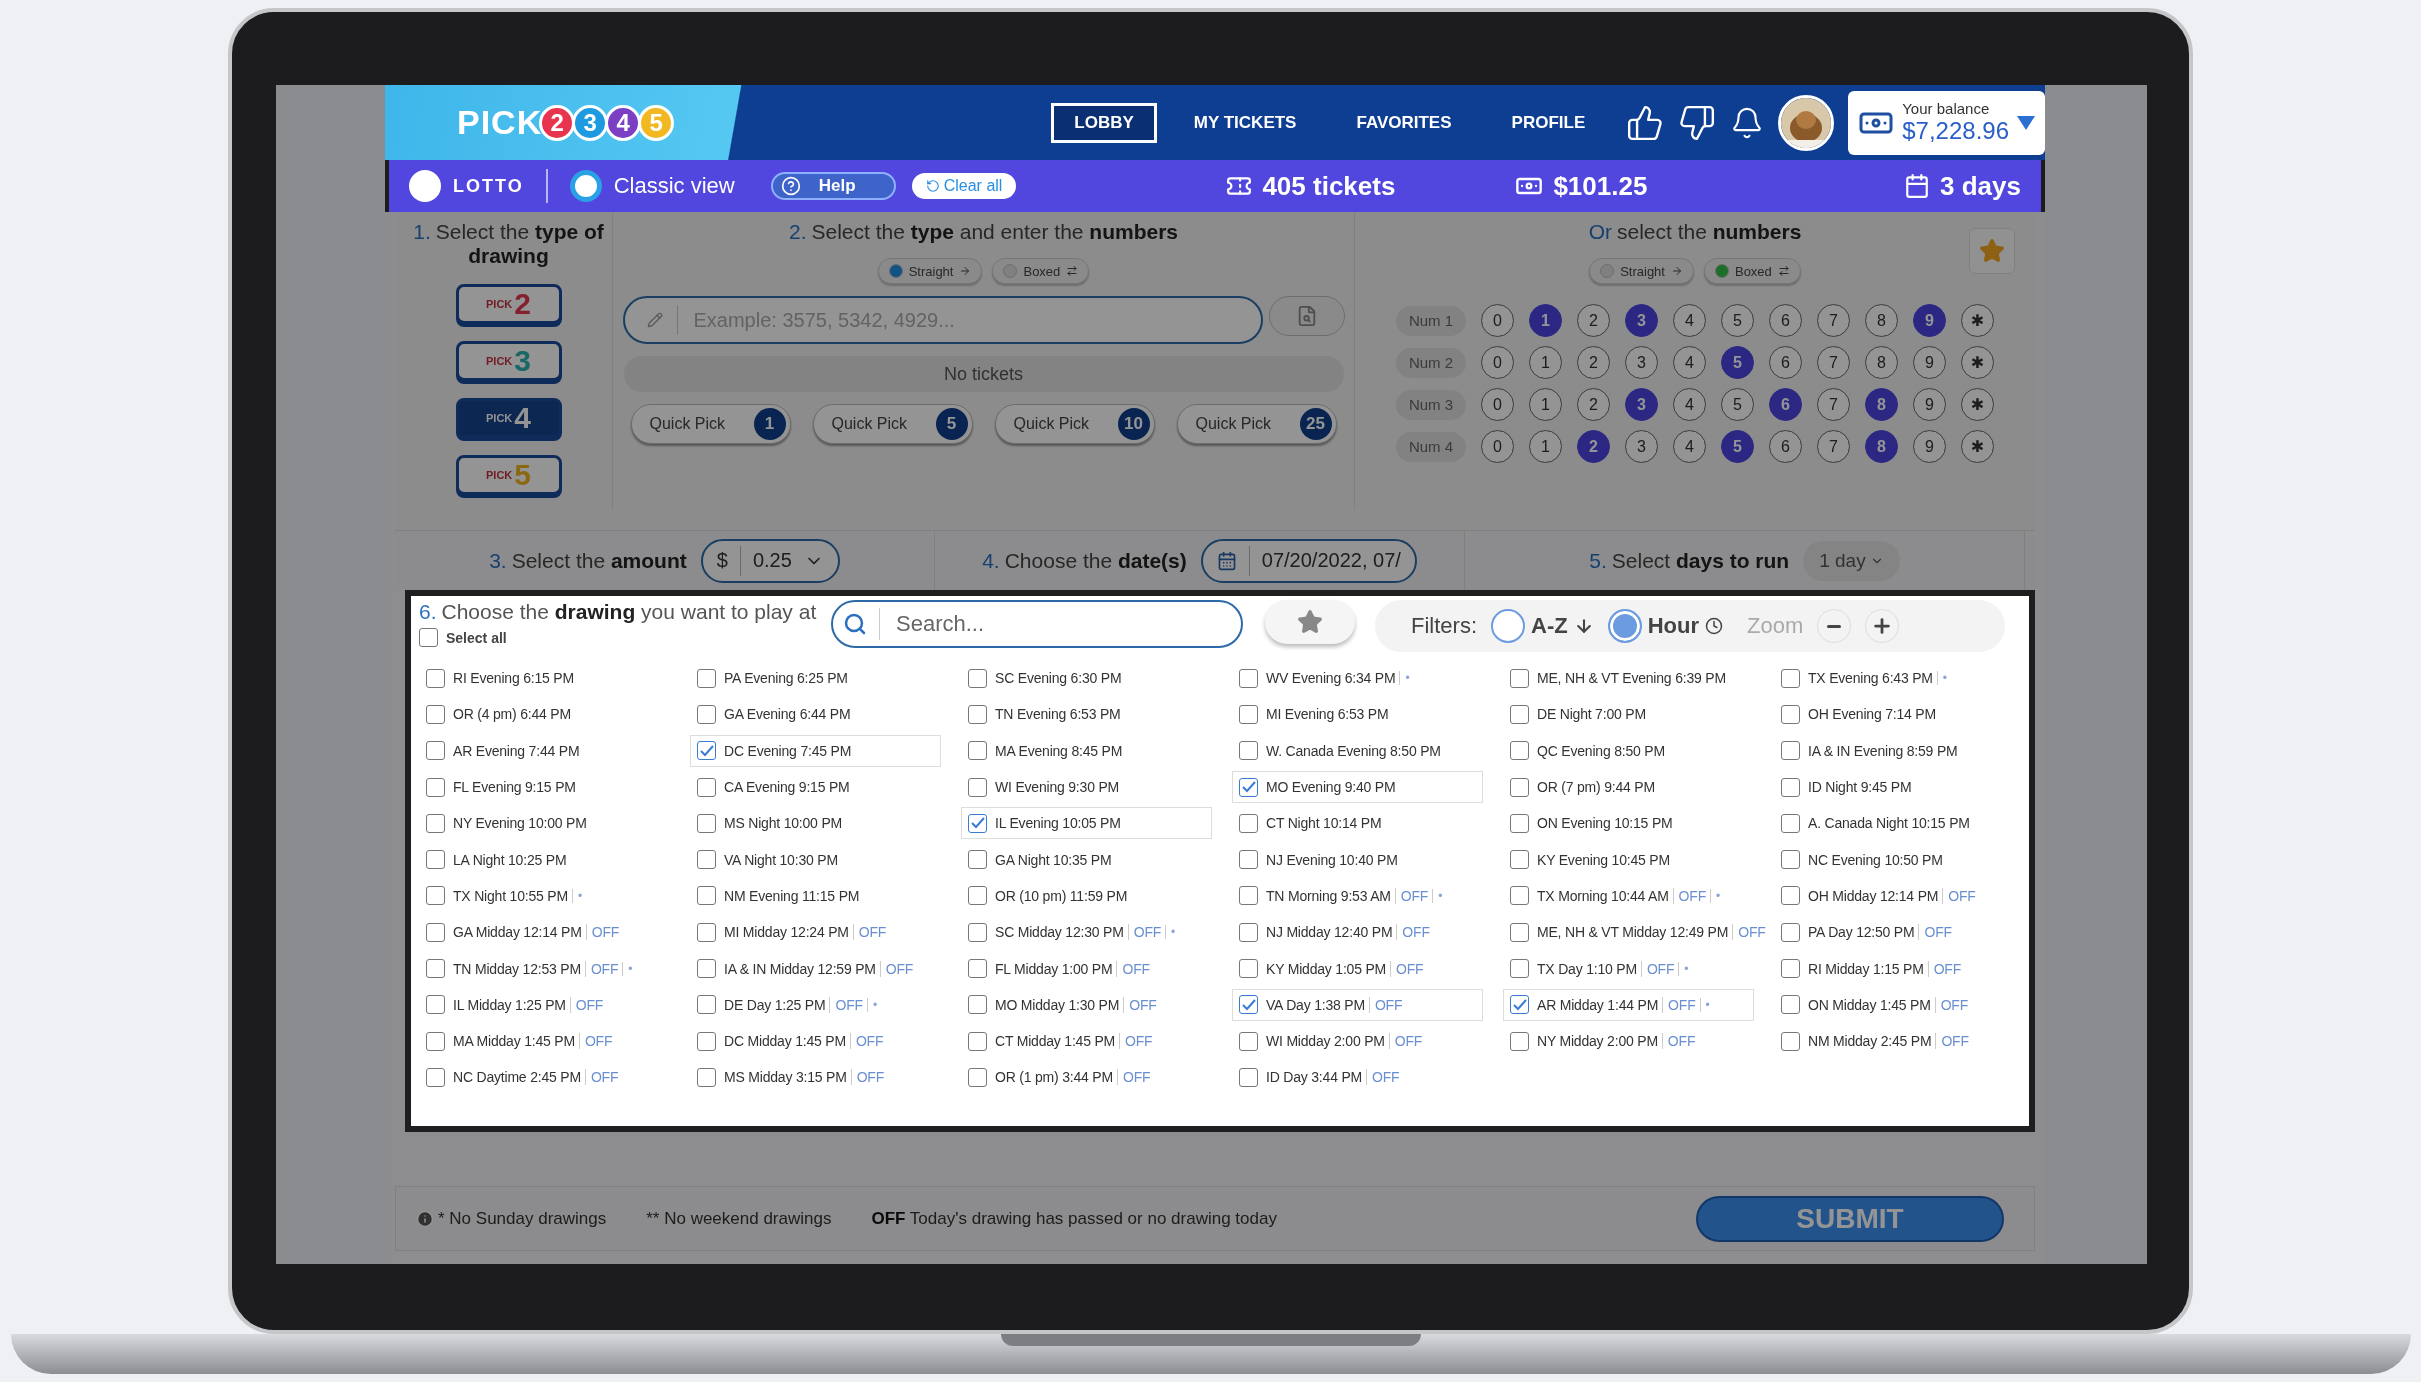 This screenshot has height=1382, width=2421. I want to click on scan-button, so click(1306, 316).